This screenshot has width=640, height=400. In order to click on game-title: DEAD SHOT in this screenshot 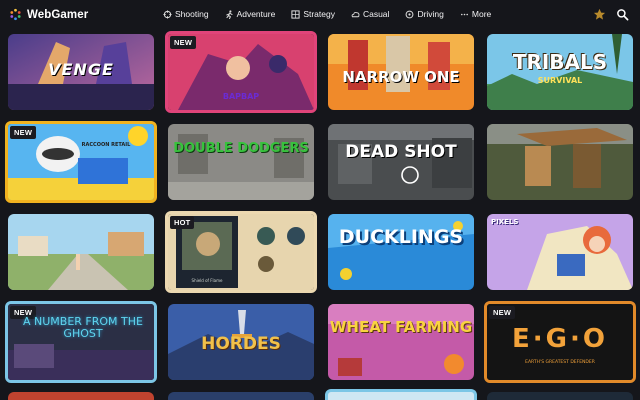, I will do `click(401, 152)`.